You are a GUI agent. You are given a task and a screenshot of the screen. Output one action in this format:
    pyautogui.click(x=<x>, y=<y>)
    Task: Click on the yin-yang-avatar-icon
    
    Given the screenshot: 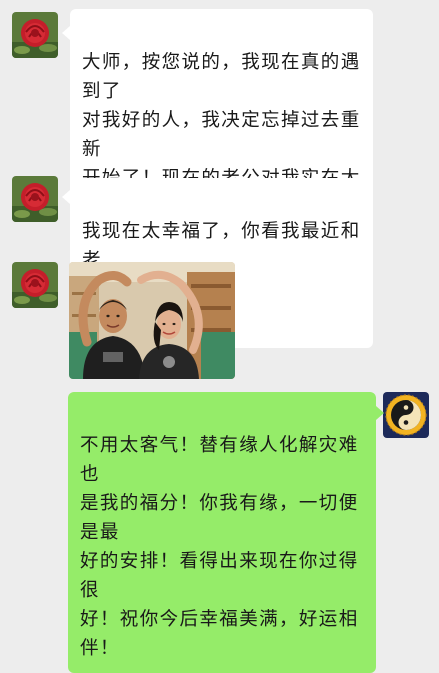 What is the action you would take?
    pyautogui.click(x=406, y=415)
    